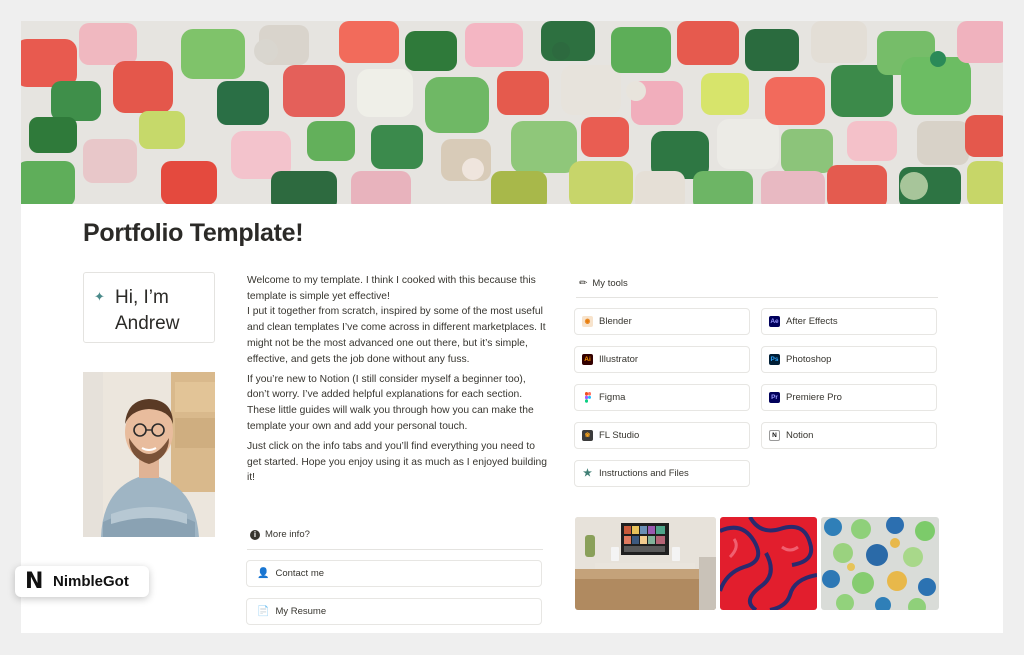  Describe the element at coordinates (263, 573) in the screenshot. I see `contact-icon: 👤` at that location.